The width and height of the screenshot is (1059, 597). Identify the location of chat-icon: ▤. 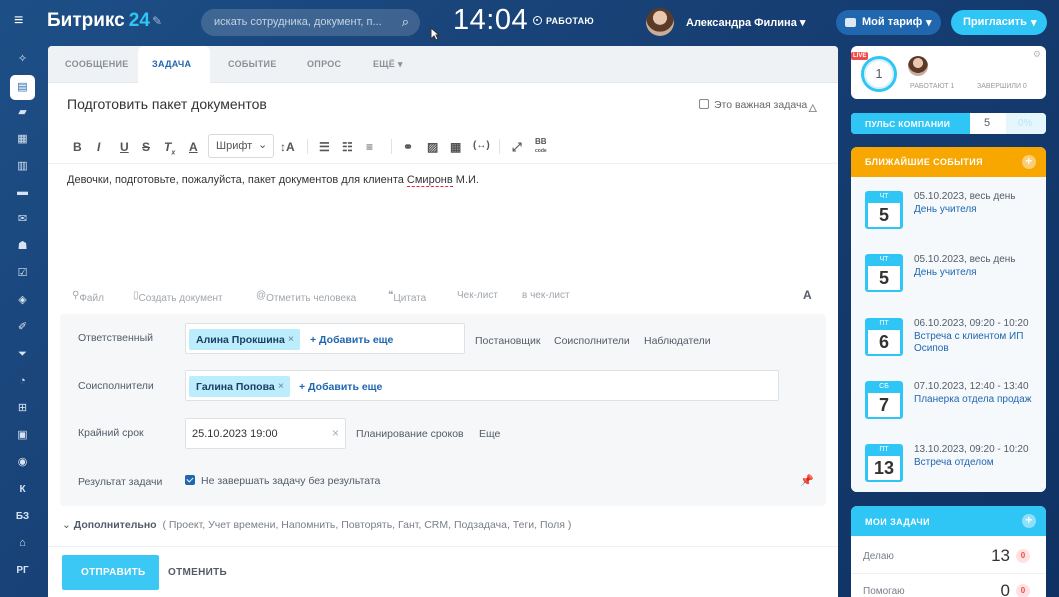
(22, 87).